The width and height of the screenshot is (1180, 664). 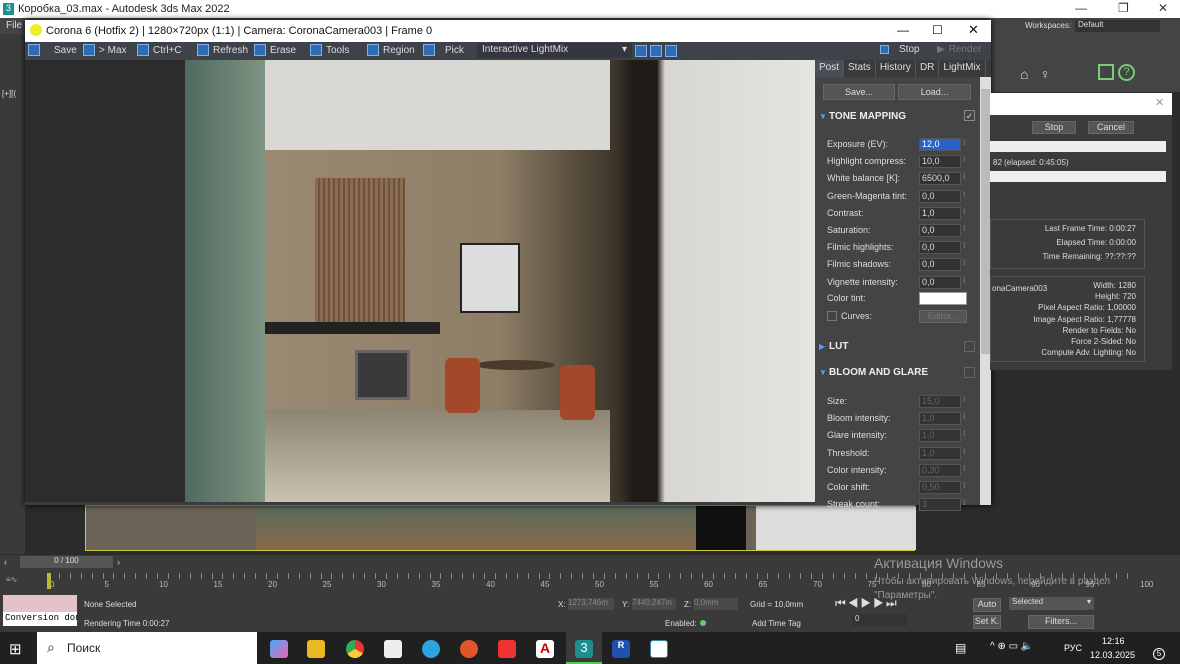 What do you see at coordinates (40, 603) in the screenshot?
I see `maxscript-listener` at bounding box center [40, 603].